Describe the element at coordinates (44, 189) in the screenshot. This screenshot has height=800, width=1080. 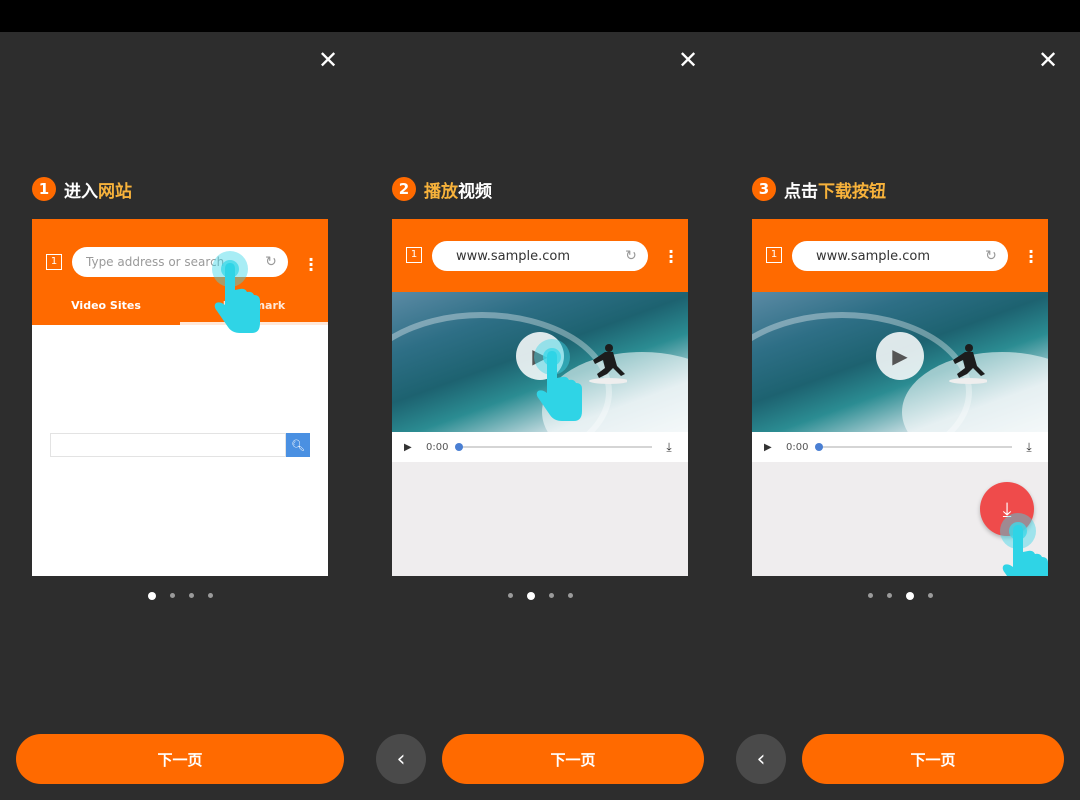
I see `step-number-badge: 1` at that location.